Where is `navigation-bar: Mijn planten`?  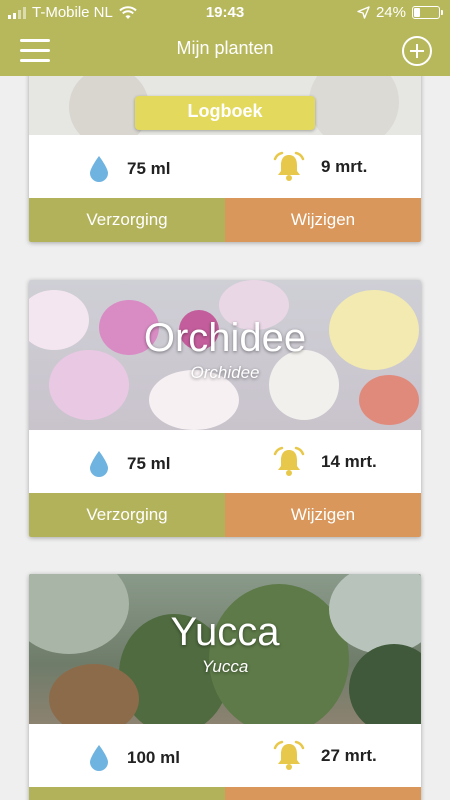 navigation-bar: Mijn planten is located at coordinates (225, 51).